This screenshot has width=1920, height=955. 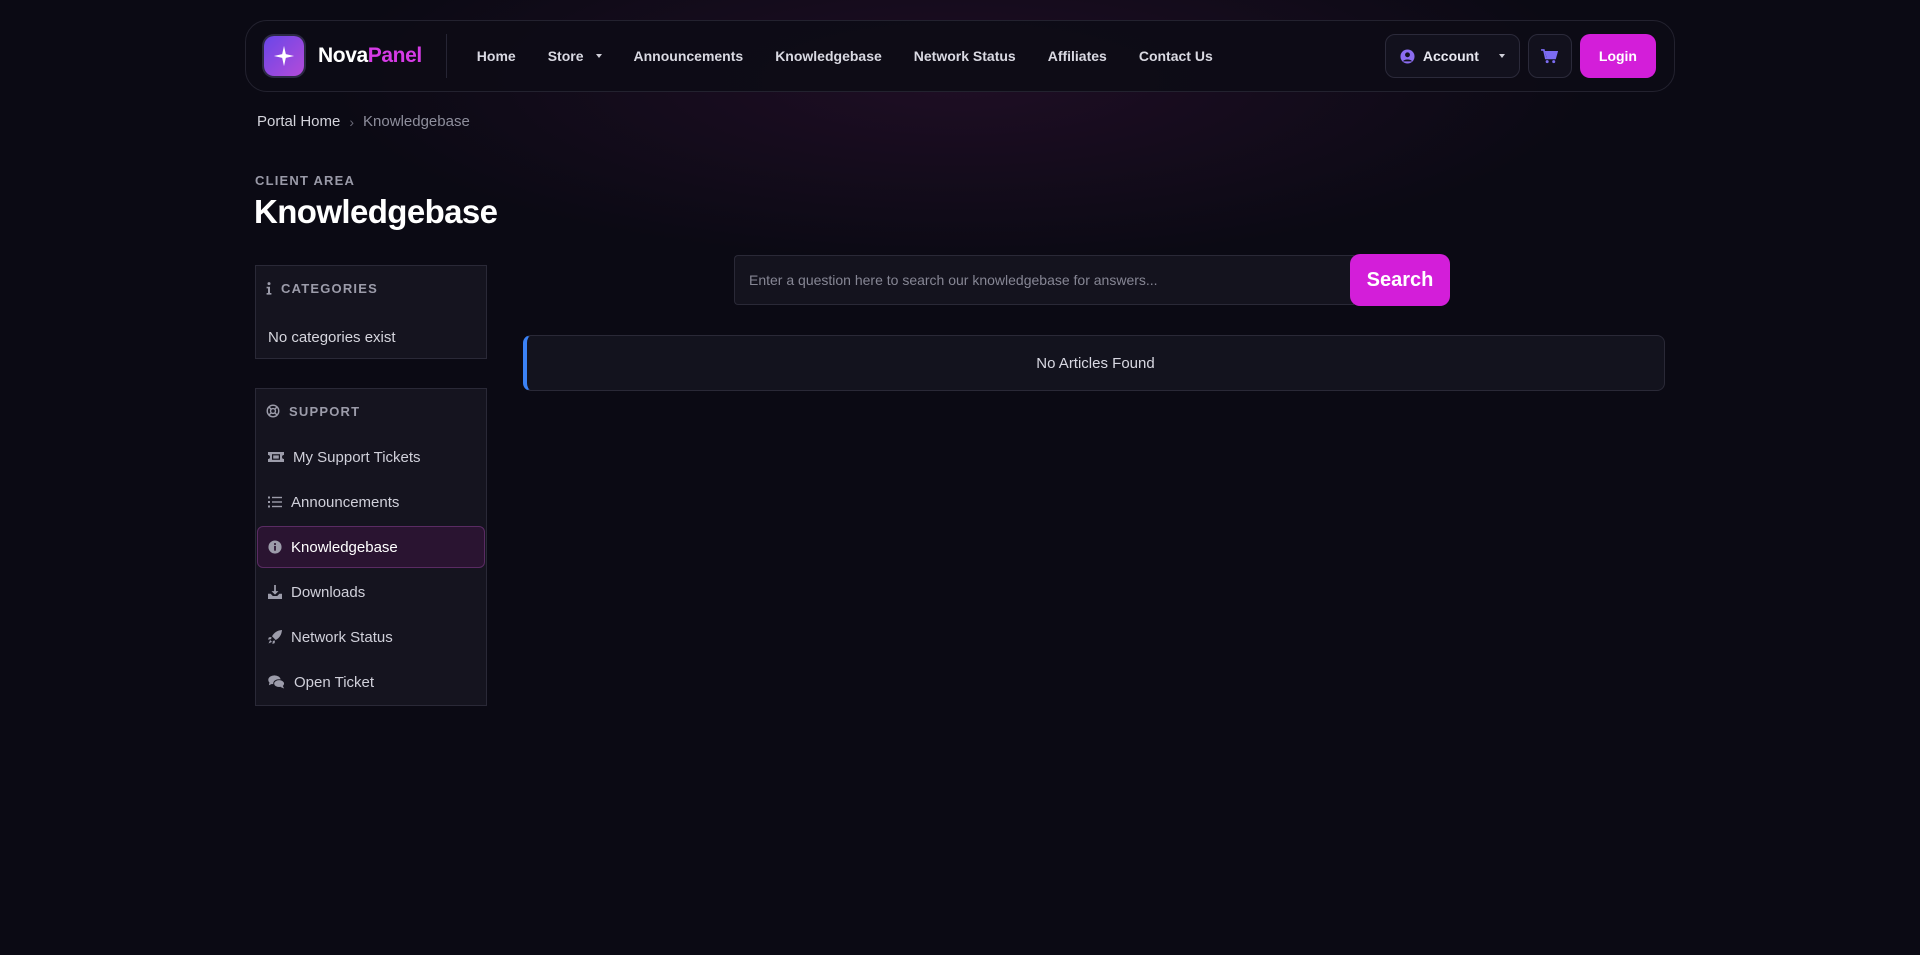 I want to click on nav-affiliates: Affiliates, so click(x=1077, y=56).